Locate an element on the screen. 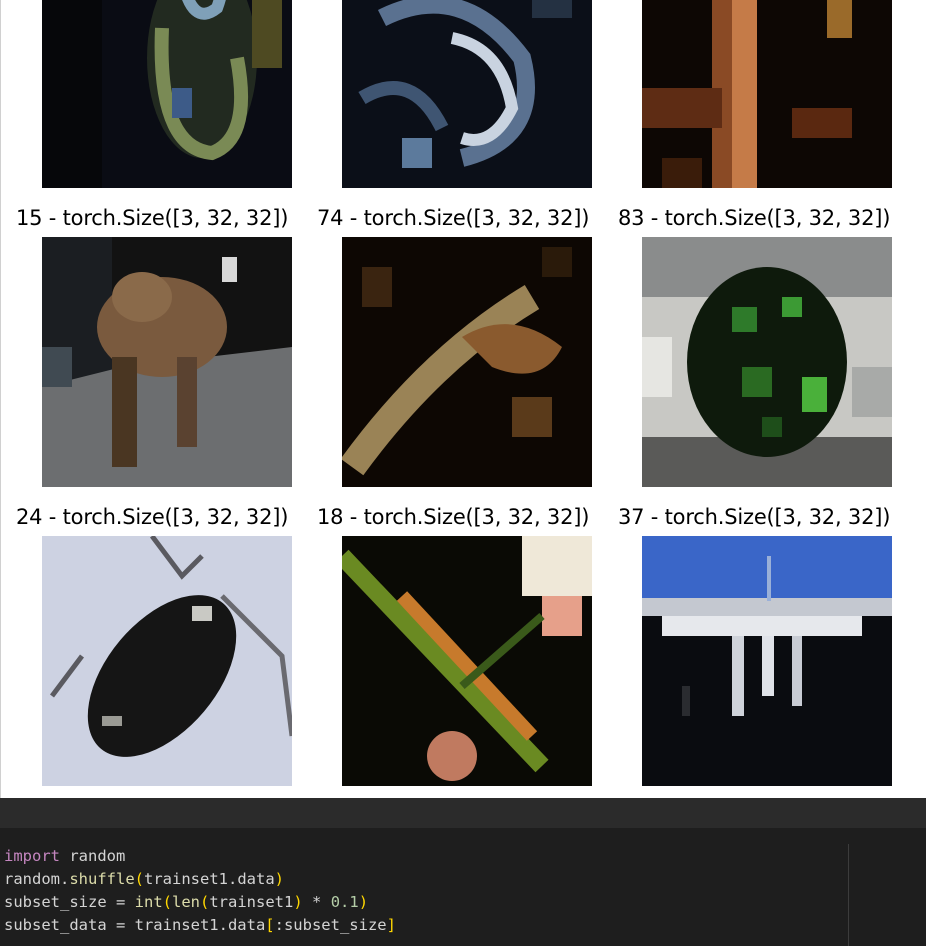 This screenshot has width=926, height=946. sample-image-6-frog is located at coordinates (767, 362).